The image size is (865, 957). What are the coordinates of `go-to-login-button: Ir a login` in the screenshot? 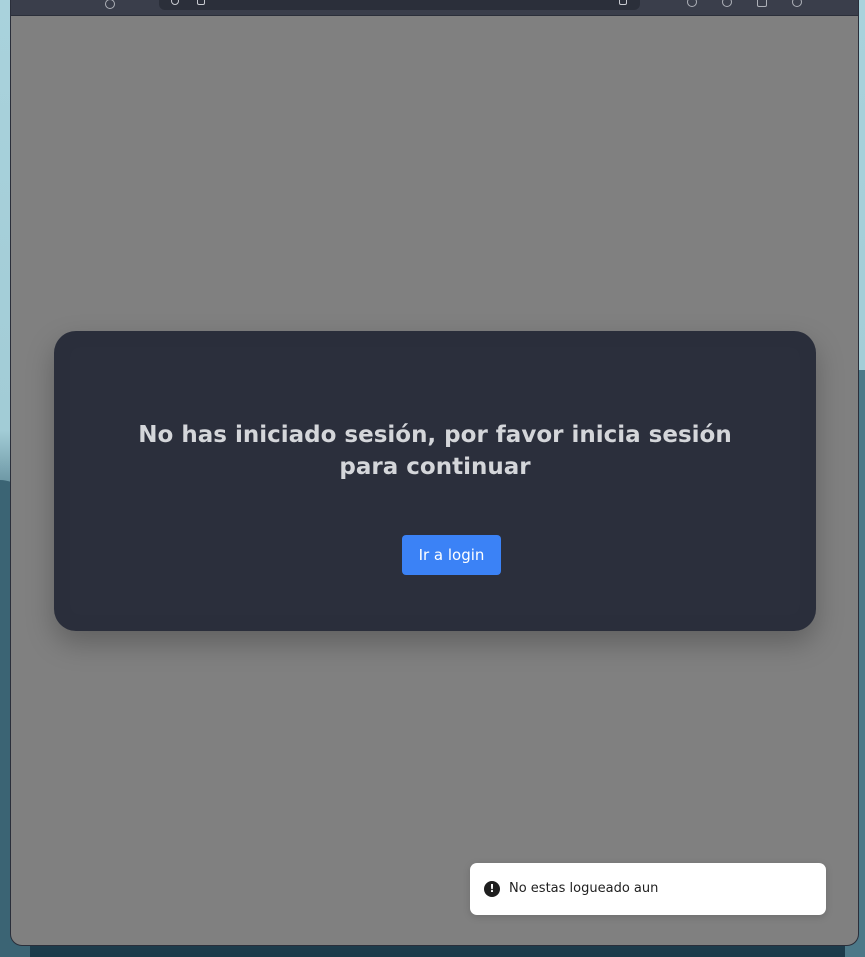 It's located at (451, 555).